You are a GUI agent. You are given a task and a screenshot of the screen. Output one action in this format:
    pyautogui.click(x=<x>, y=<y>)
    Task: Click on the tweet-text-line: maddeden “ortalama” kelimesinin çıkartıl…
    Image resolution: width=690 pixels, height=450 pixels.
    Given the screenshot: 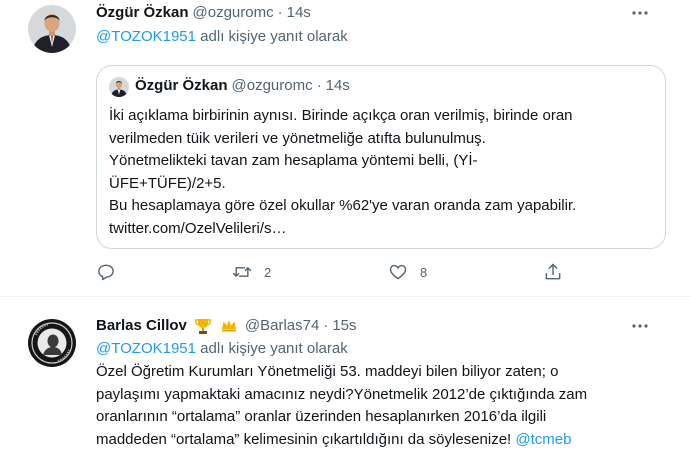 What is the action you would take?
    pyautogui.click(x=341, y=439)
    